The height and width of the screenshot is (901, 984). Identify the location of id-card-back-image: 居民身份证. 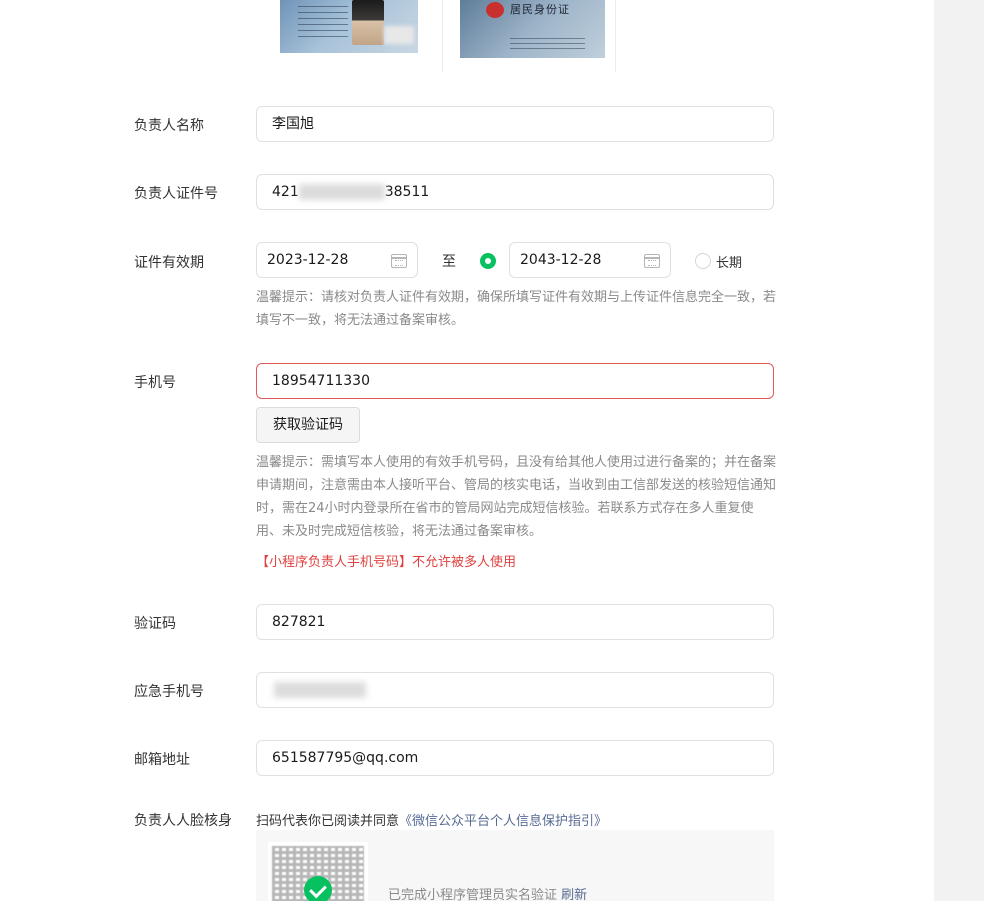
(532, 29).